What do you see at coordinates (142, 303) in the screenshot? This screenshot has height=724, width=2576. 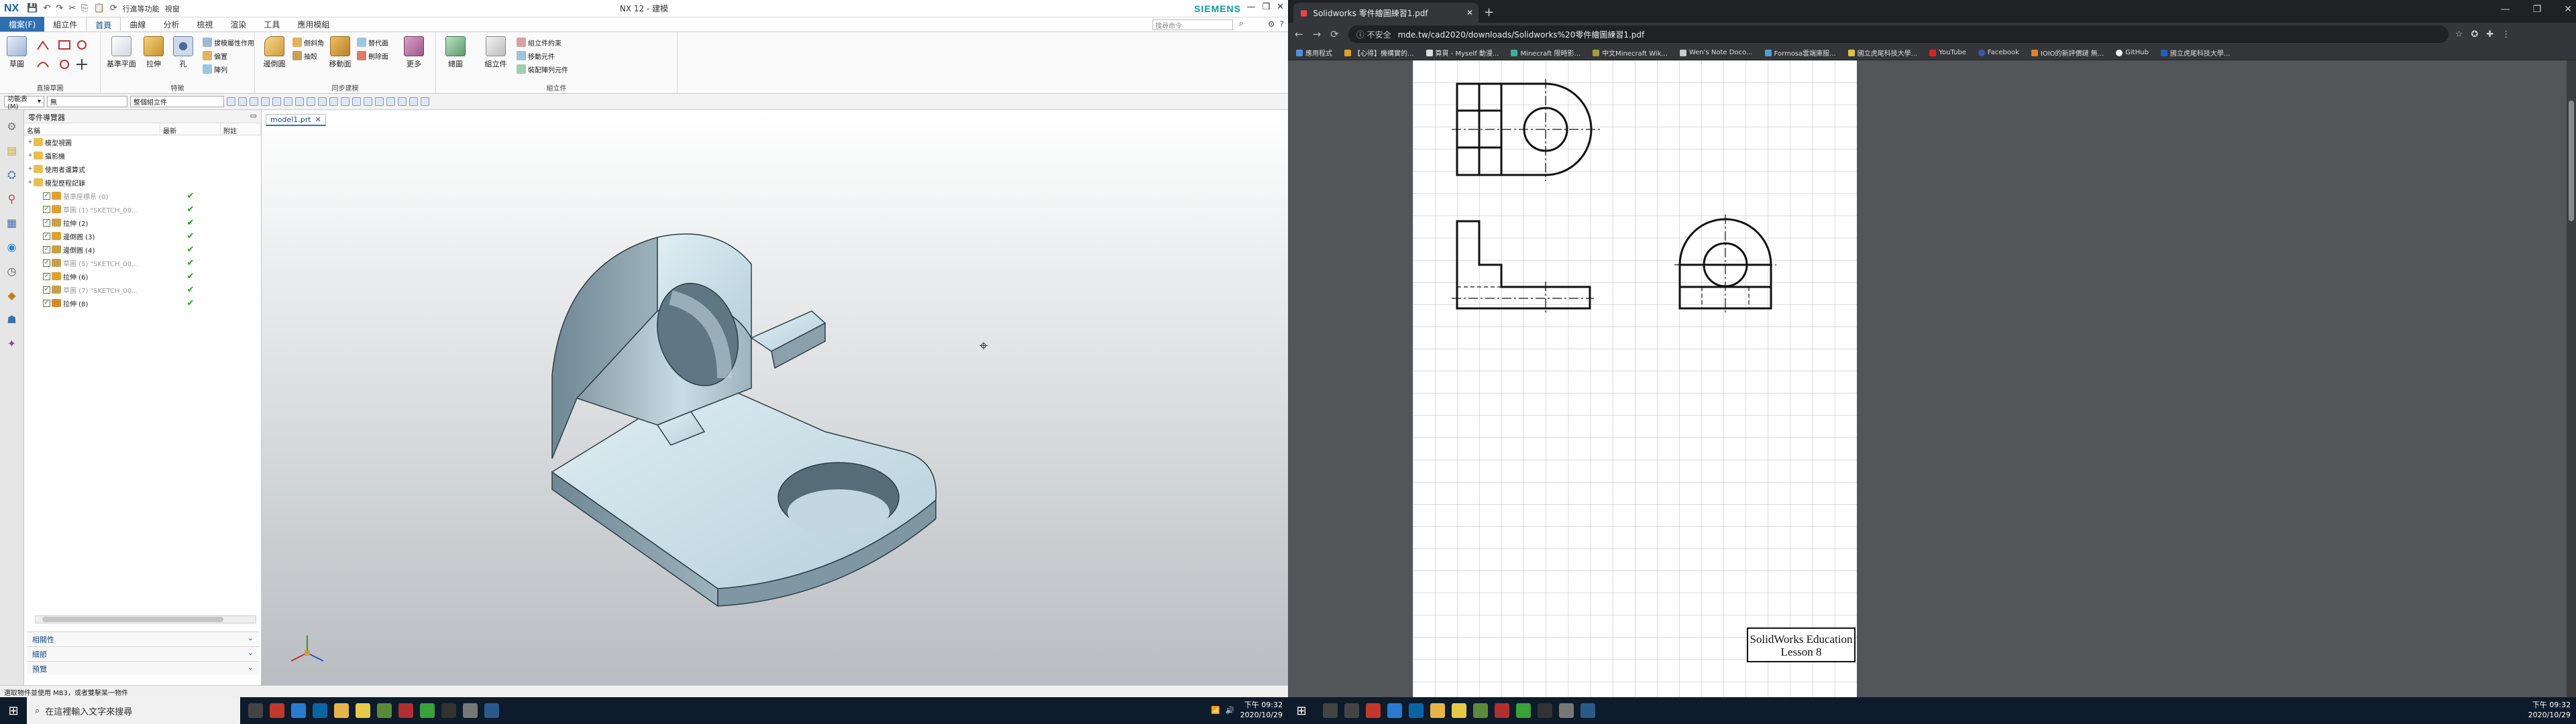 I see `feature-row: ✓ 拉伸 (8) ✔` at bounding box center [142, 303].